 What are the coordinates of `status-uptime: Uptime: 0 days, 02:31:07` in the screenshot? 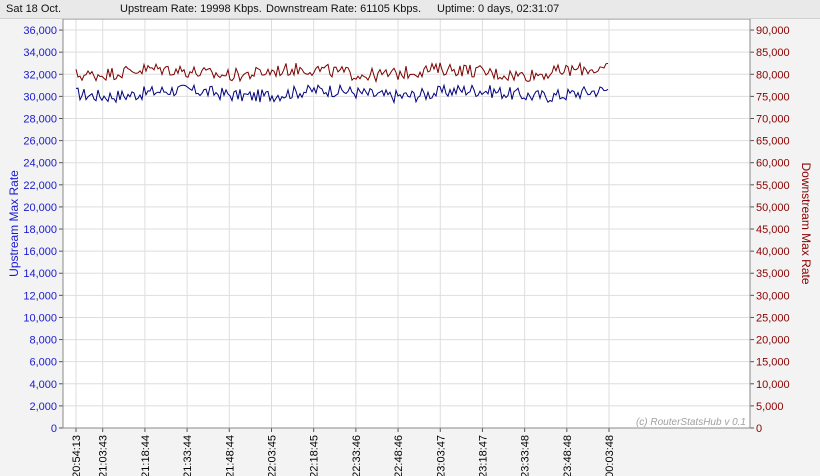 It's located at (498, 9).